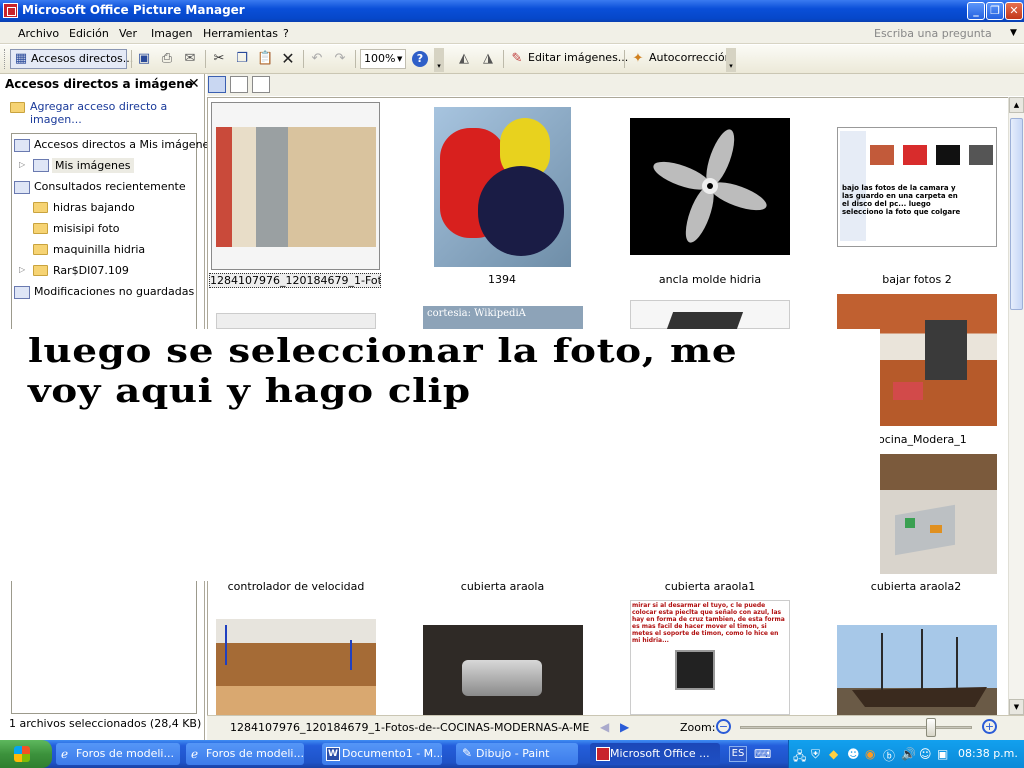 This screenshot has height=768, width=1024. Describe the element at coordinates (110, 186) in the screenshot. I see `tree-item-recent: Consultados recientemente` at that location.